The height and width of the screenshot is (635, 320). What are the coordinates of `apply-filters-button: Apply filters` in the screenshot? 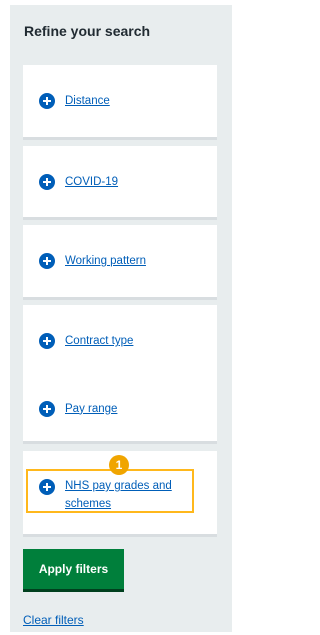 It's located at (73, 569).